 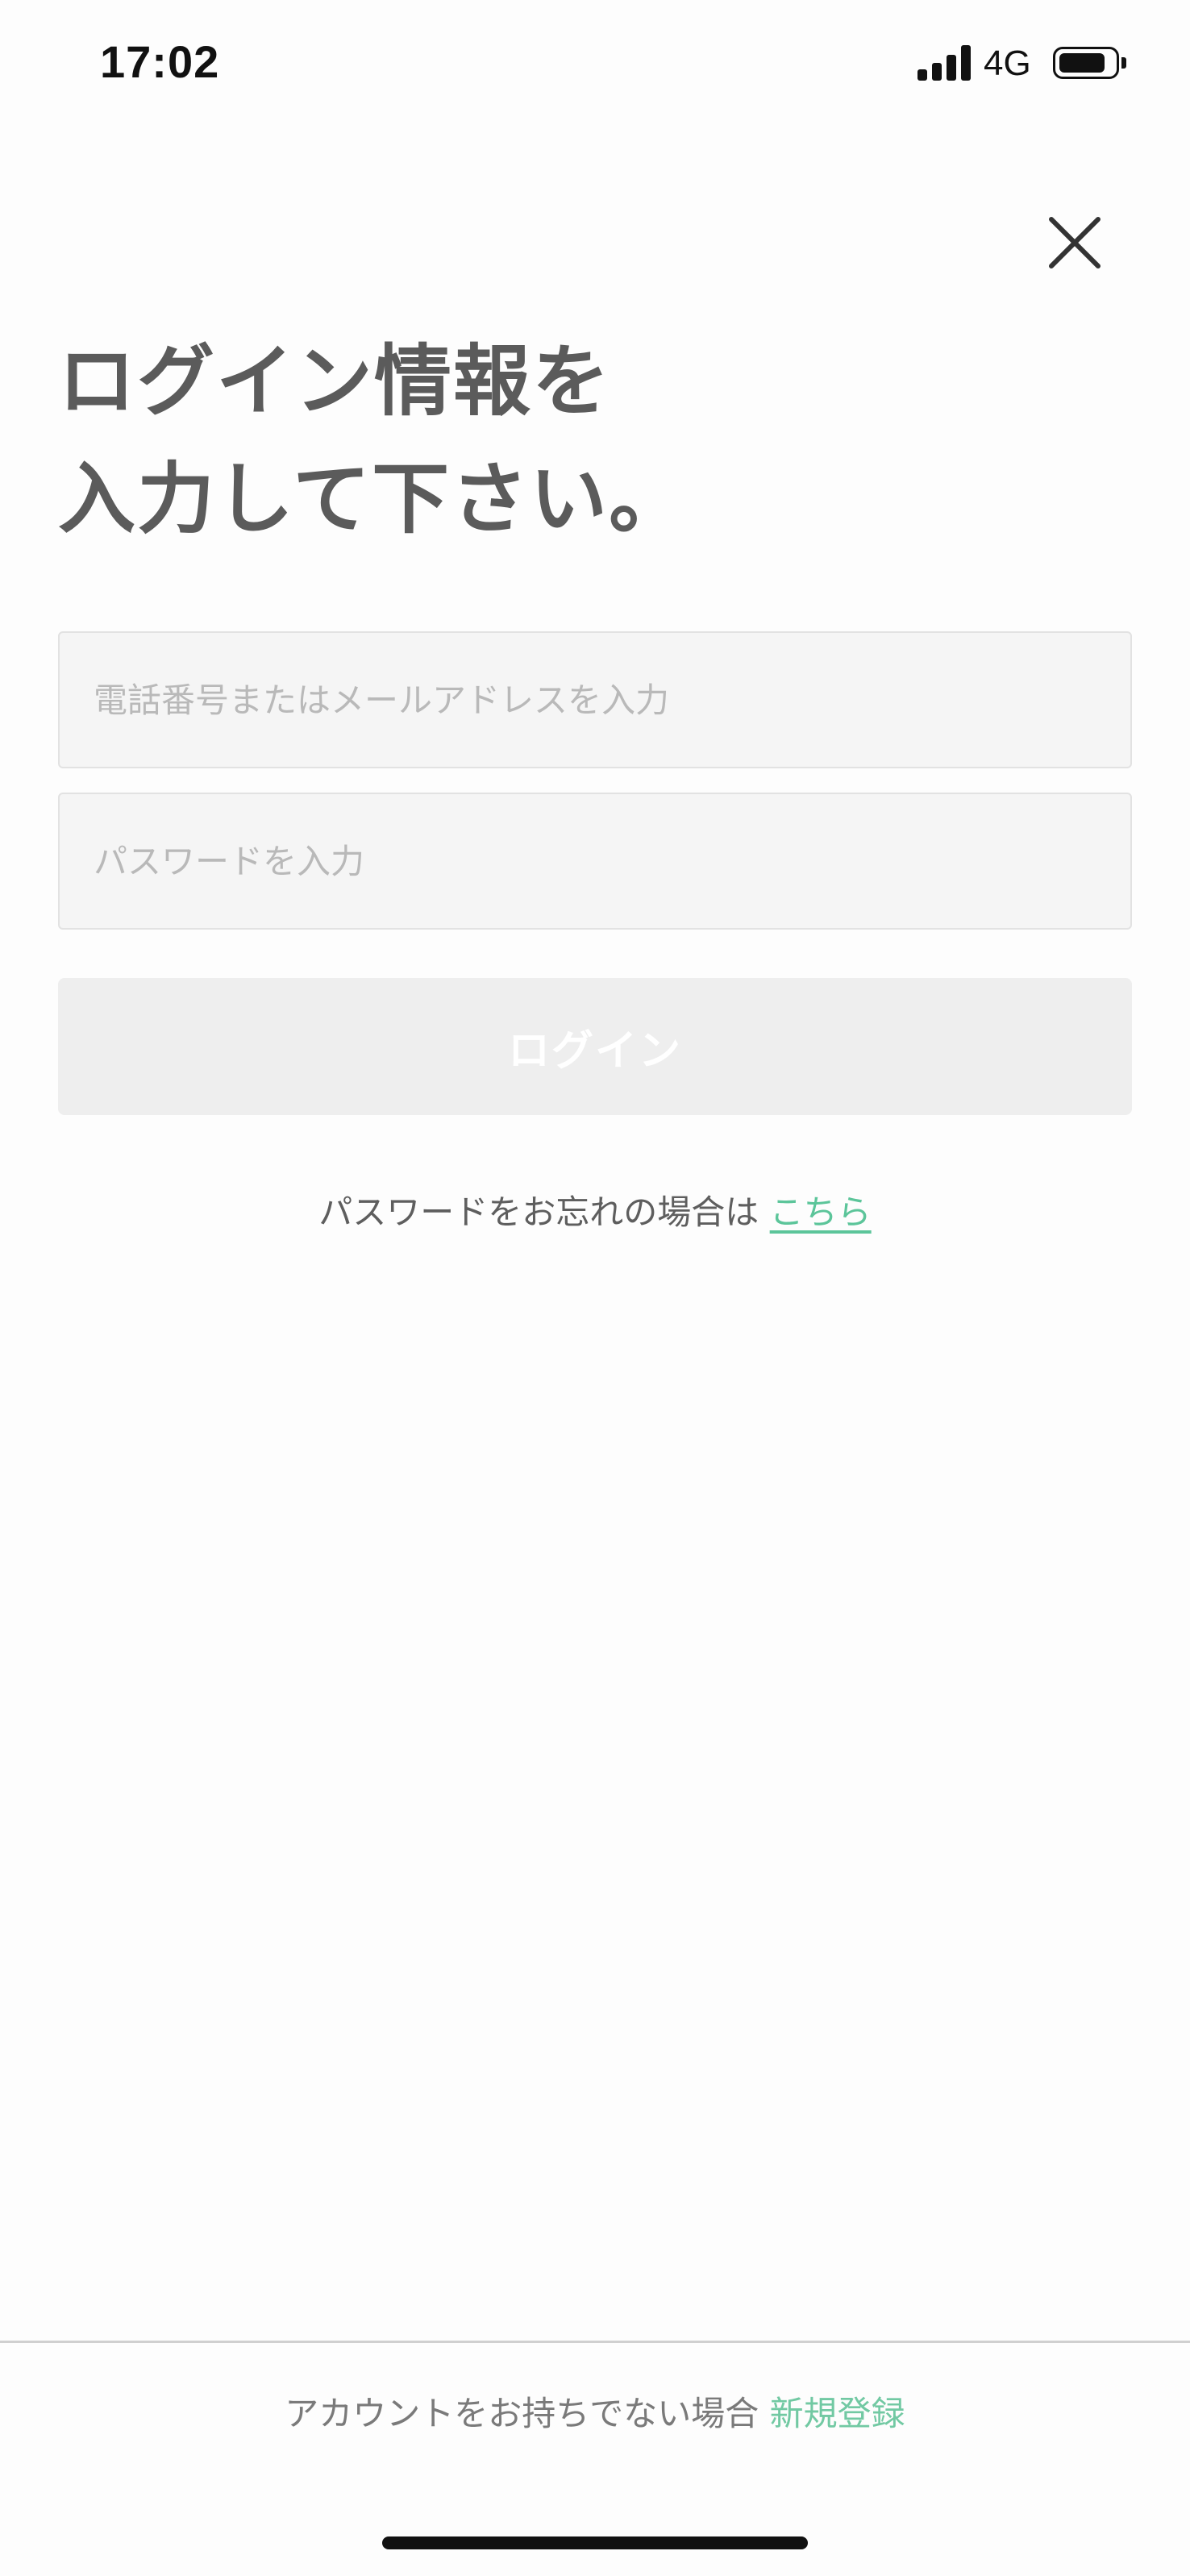 I want to click on phone-or-email-input, so click(x=595, y=700).